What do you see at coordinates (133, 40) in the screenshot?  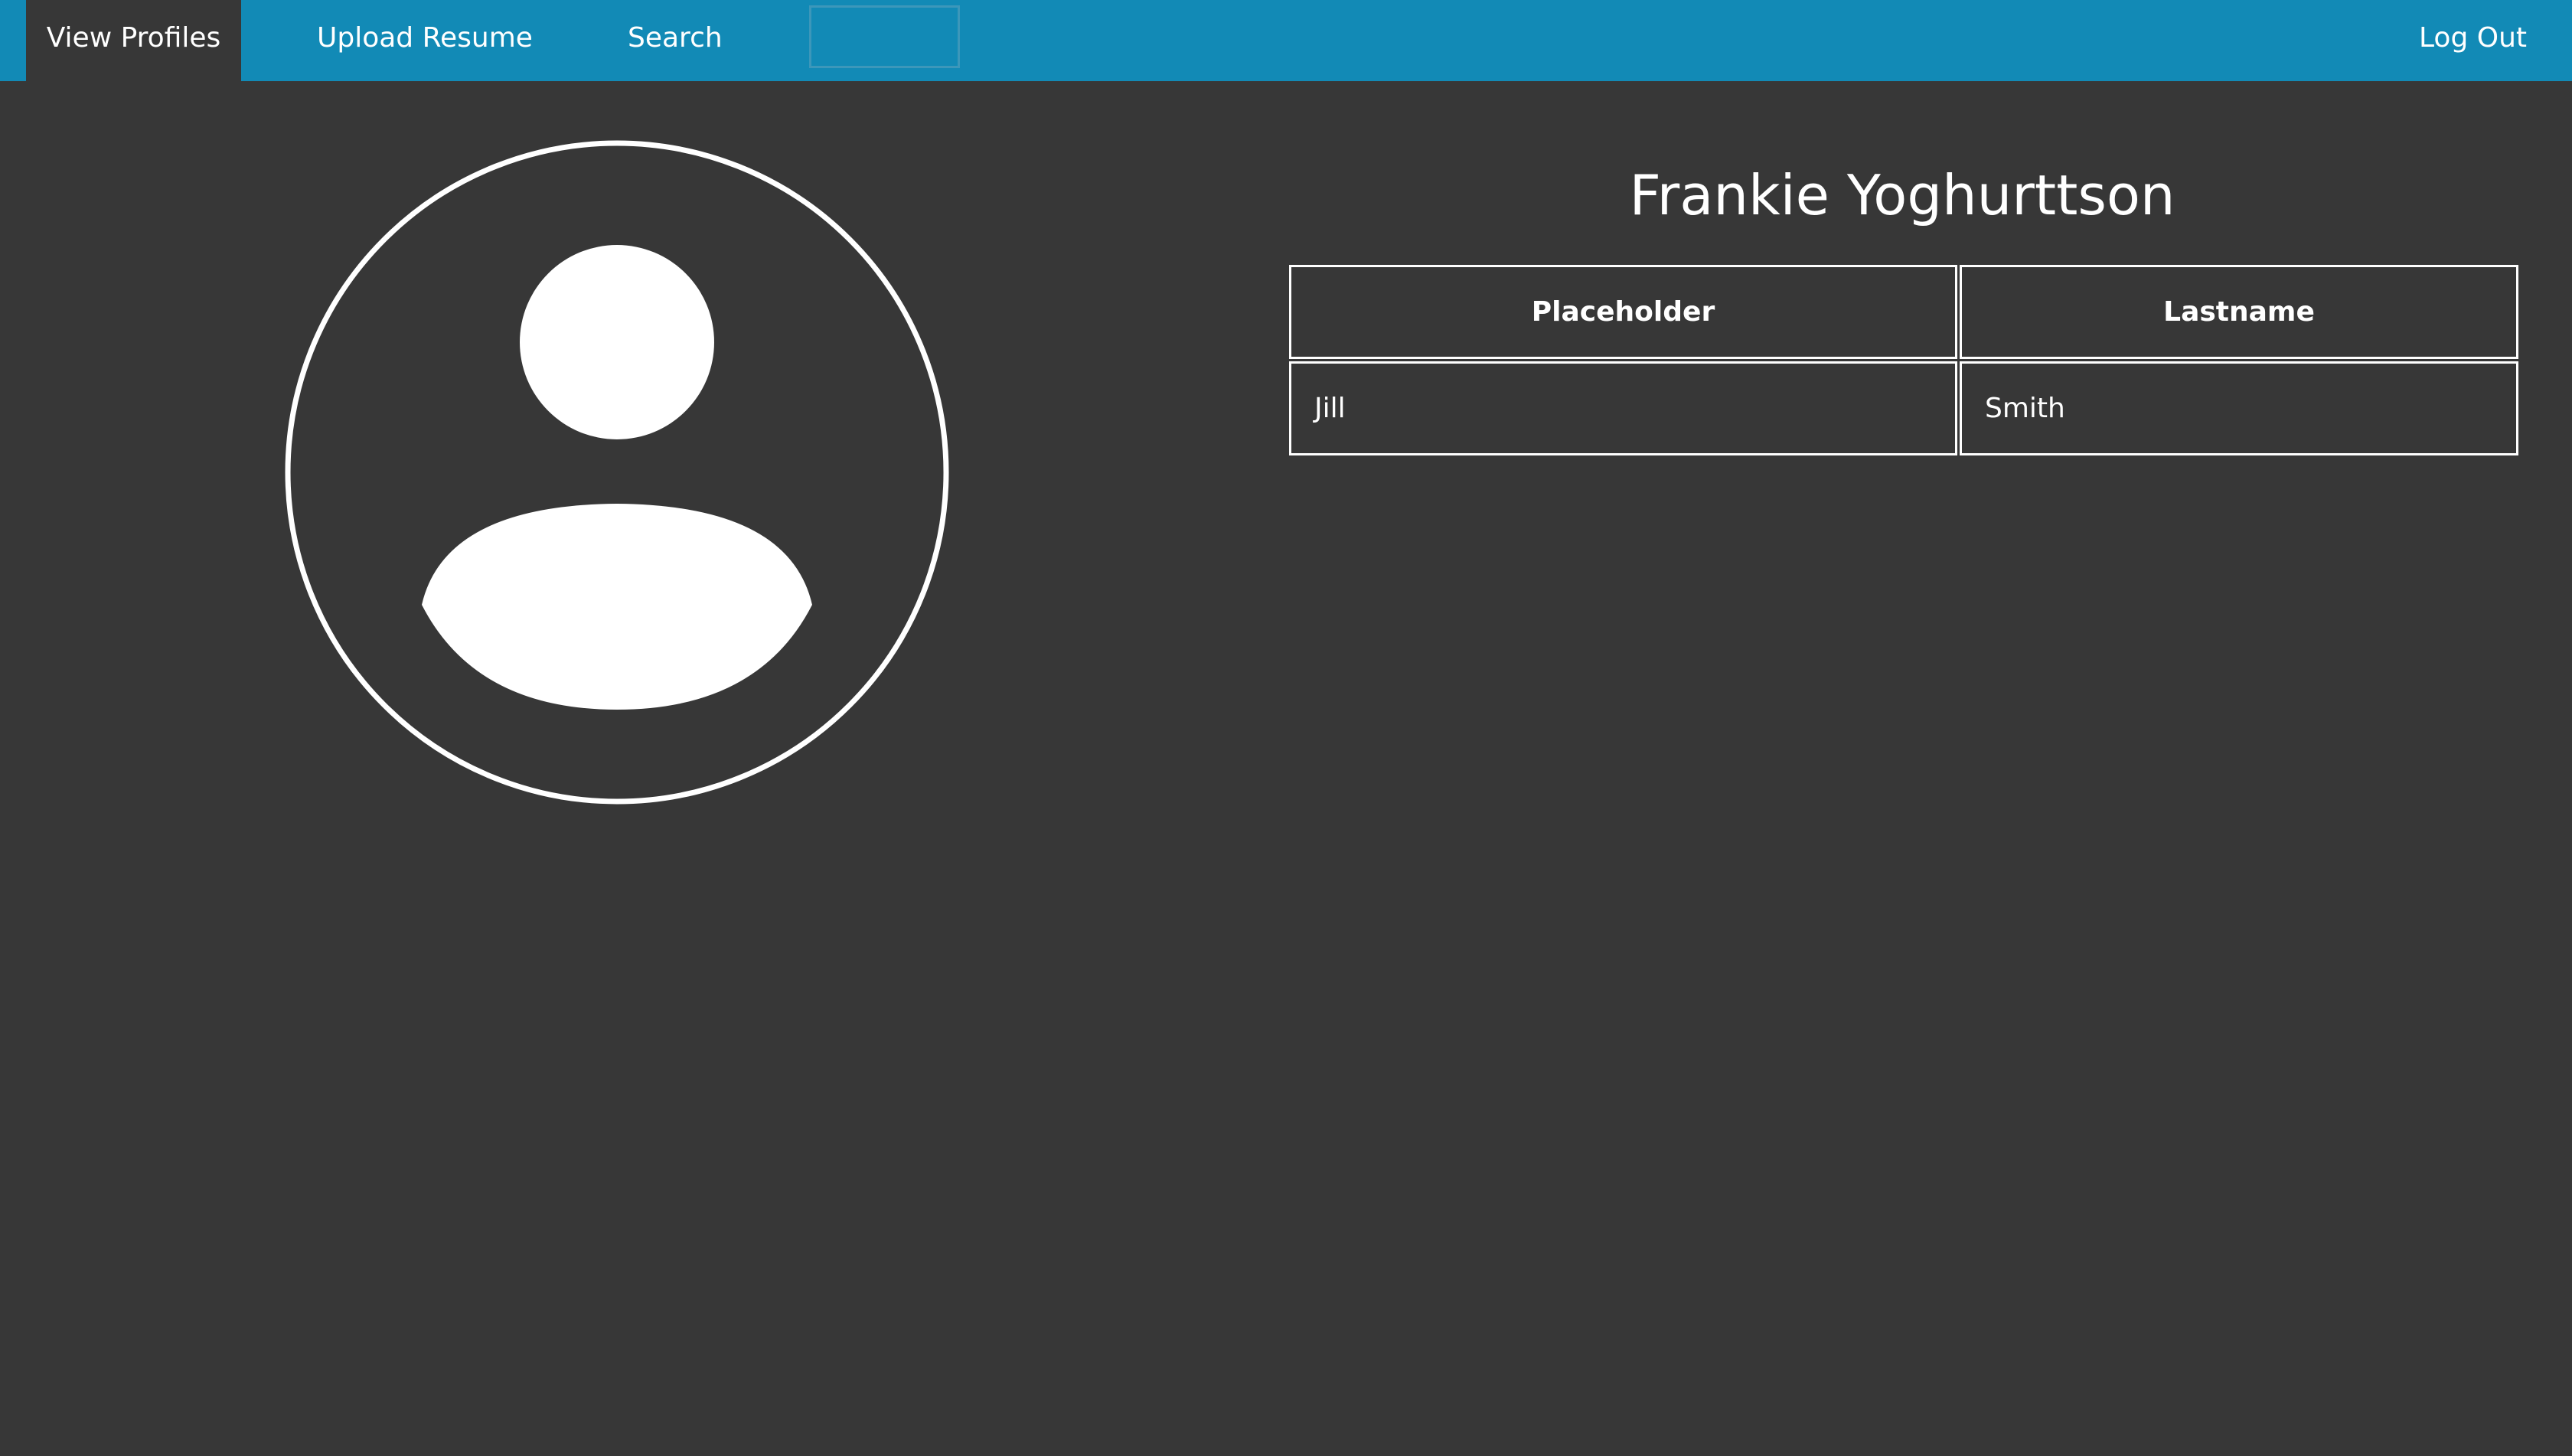 I see `nav-view-profiles: View Profiles` at bounding box center [133, 40].